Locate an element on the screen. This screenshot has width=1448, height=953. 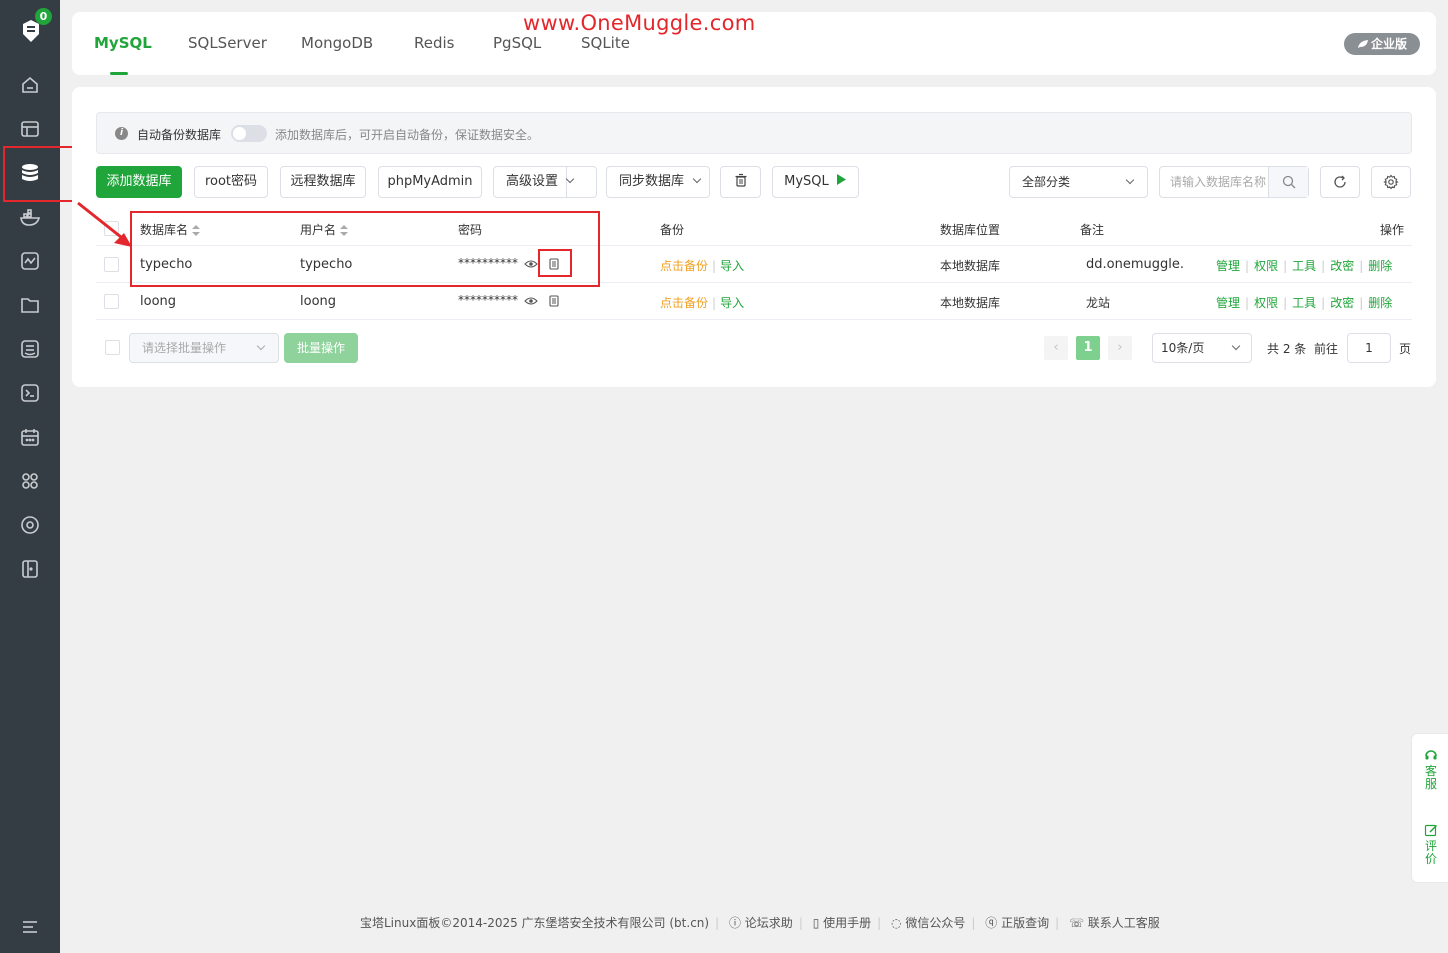
sync-database-button: 同步数据库 is located at coordinates (658, 182).